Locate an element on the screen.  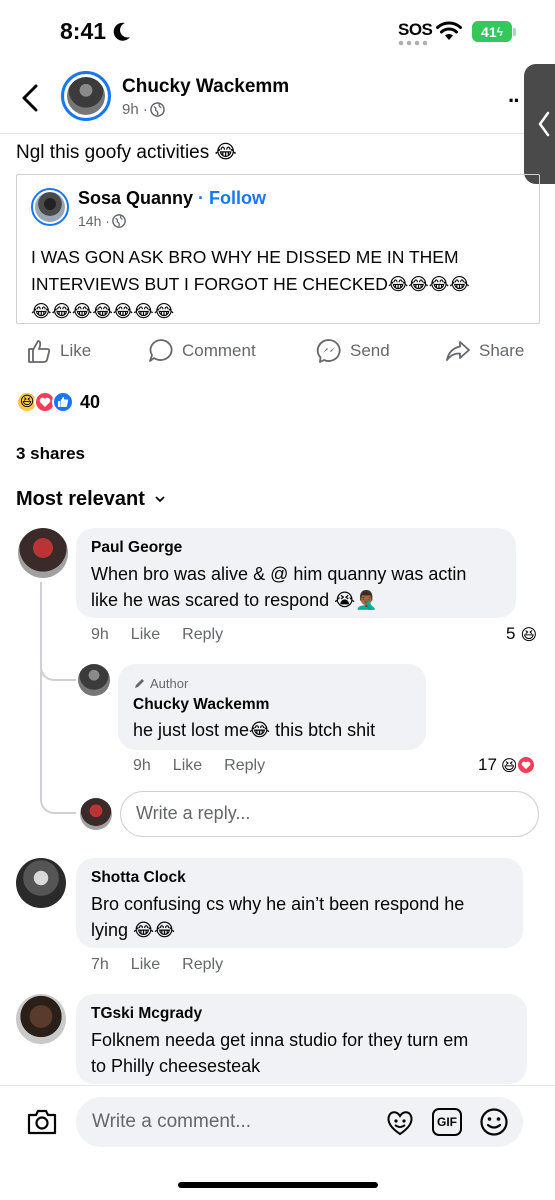
reply-avatar is located at coordinates (94, 680).